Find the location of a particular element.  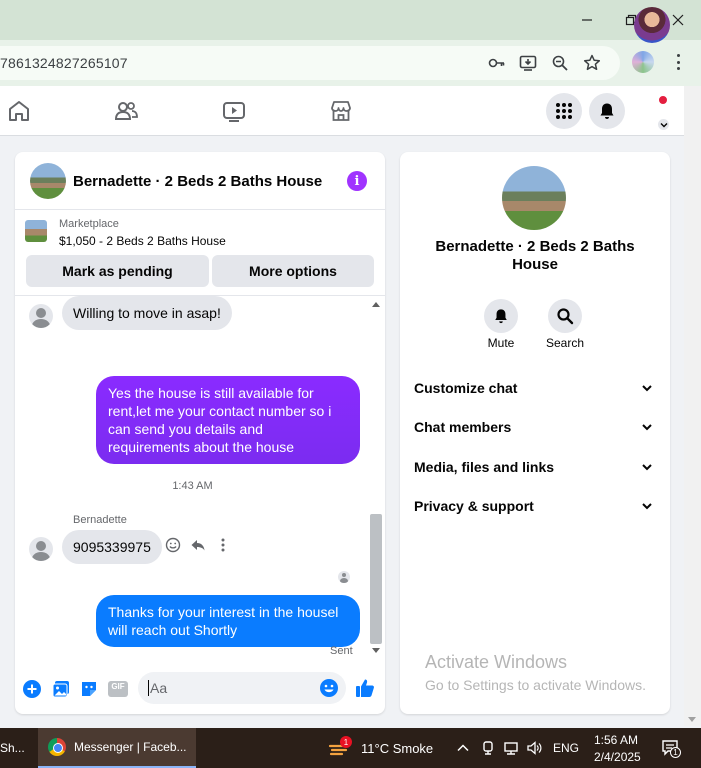

minimize-icon is located at coordinates (587, 20).